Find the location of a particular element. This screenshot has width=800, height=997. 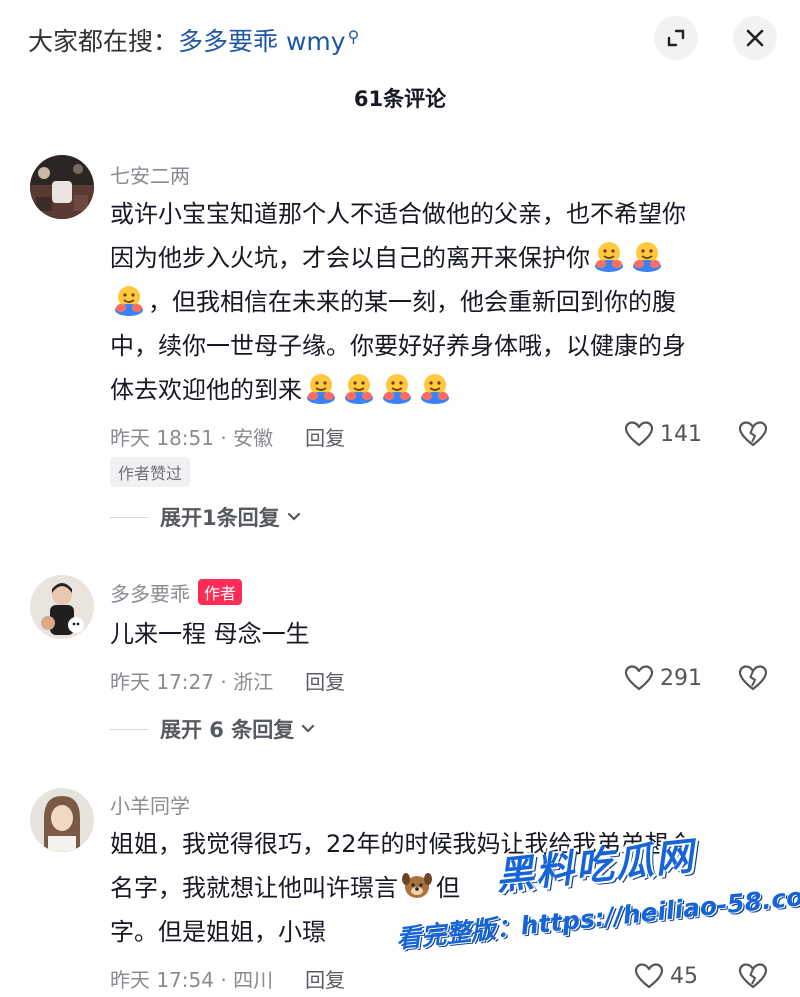

expand-replies-button: 展开1条回复 is located at coordinates (207, 517).